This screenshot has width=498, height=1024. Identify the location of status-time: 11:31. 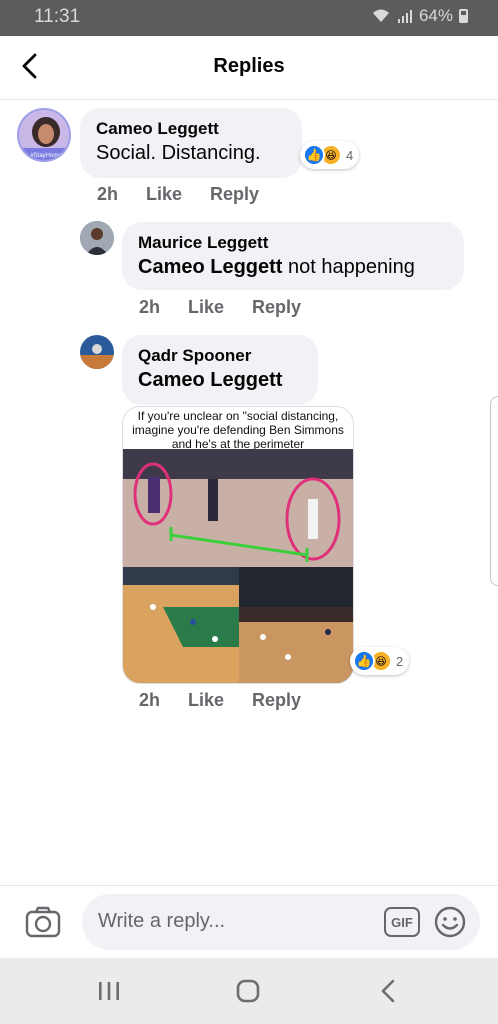
(57, 16).